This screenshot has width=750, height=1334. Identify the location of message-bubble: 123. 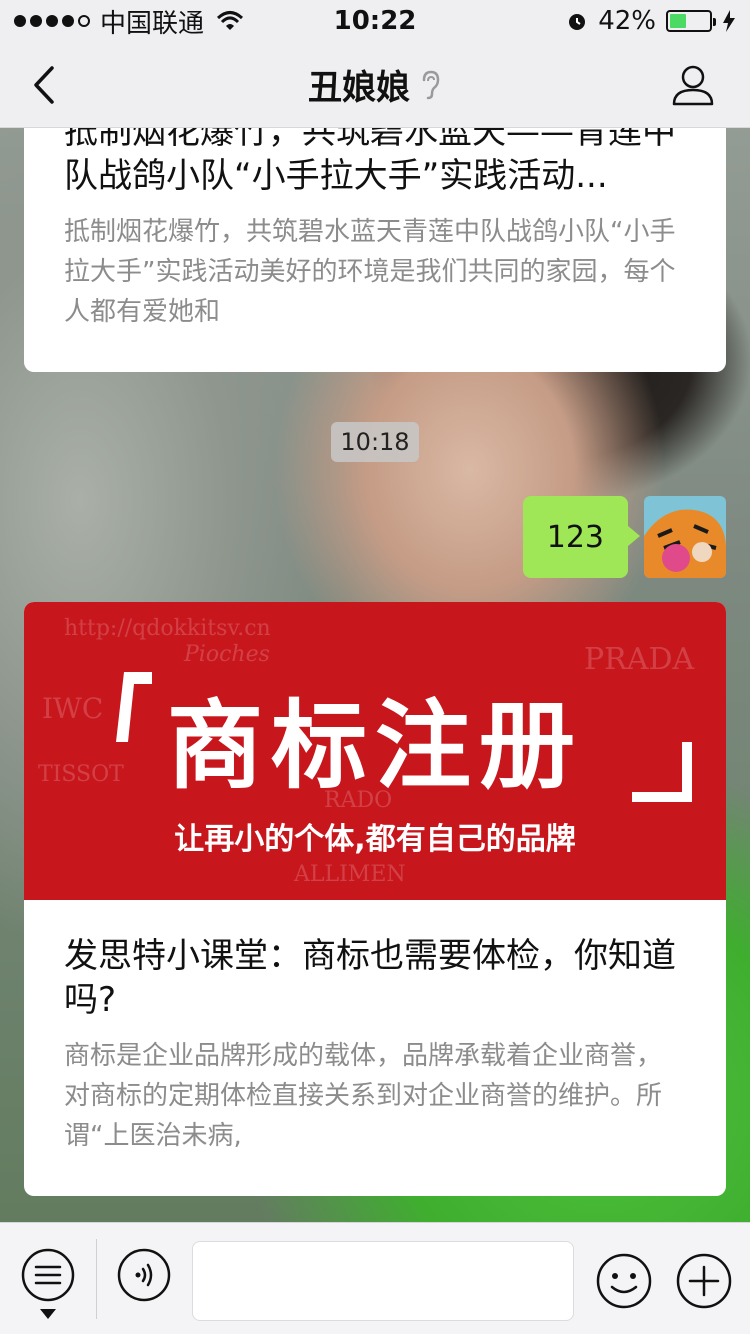
(581, 537).